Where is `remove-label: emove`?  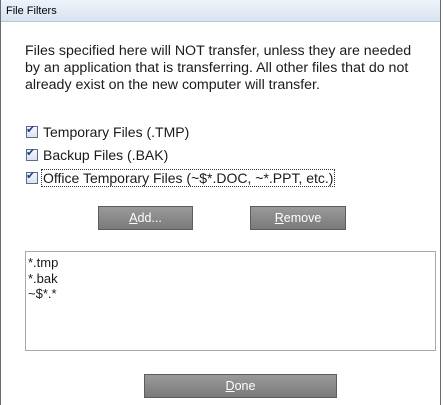 remove-label: emove is located at coordinates (302, 218).